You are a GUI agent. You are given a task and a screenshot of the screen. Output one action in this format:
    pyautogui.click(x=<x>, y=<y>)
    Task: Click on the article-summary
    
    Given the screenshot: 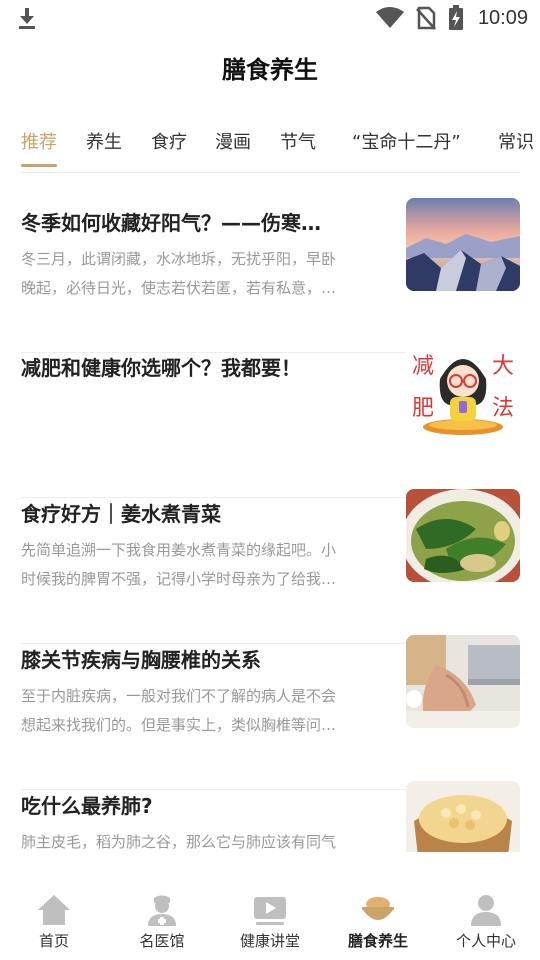 What is the action you would take?
    pyautogui.click(x=180, y=419)
    